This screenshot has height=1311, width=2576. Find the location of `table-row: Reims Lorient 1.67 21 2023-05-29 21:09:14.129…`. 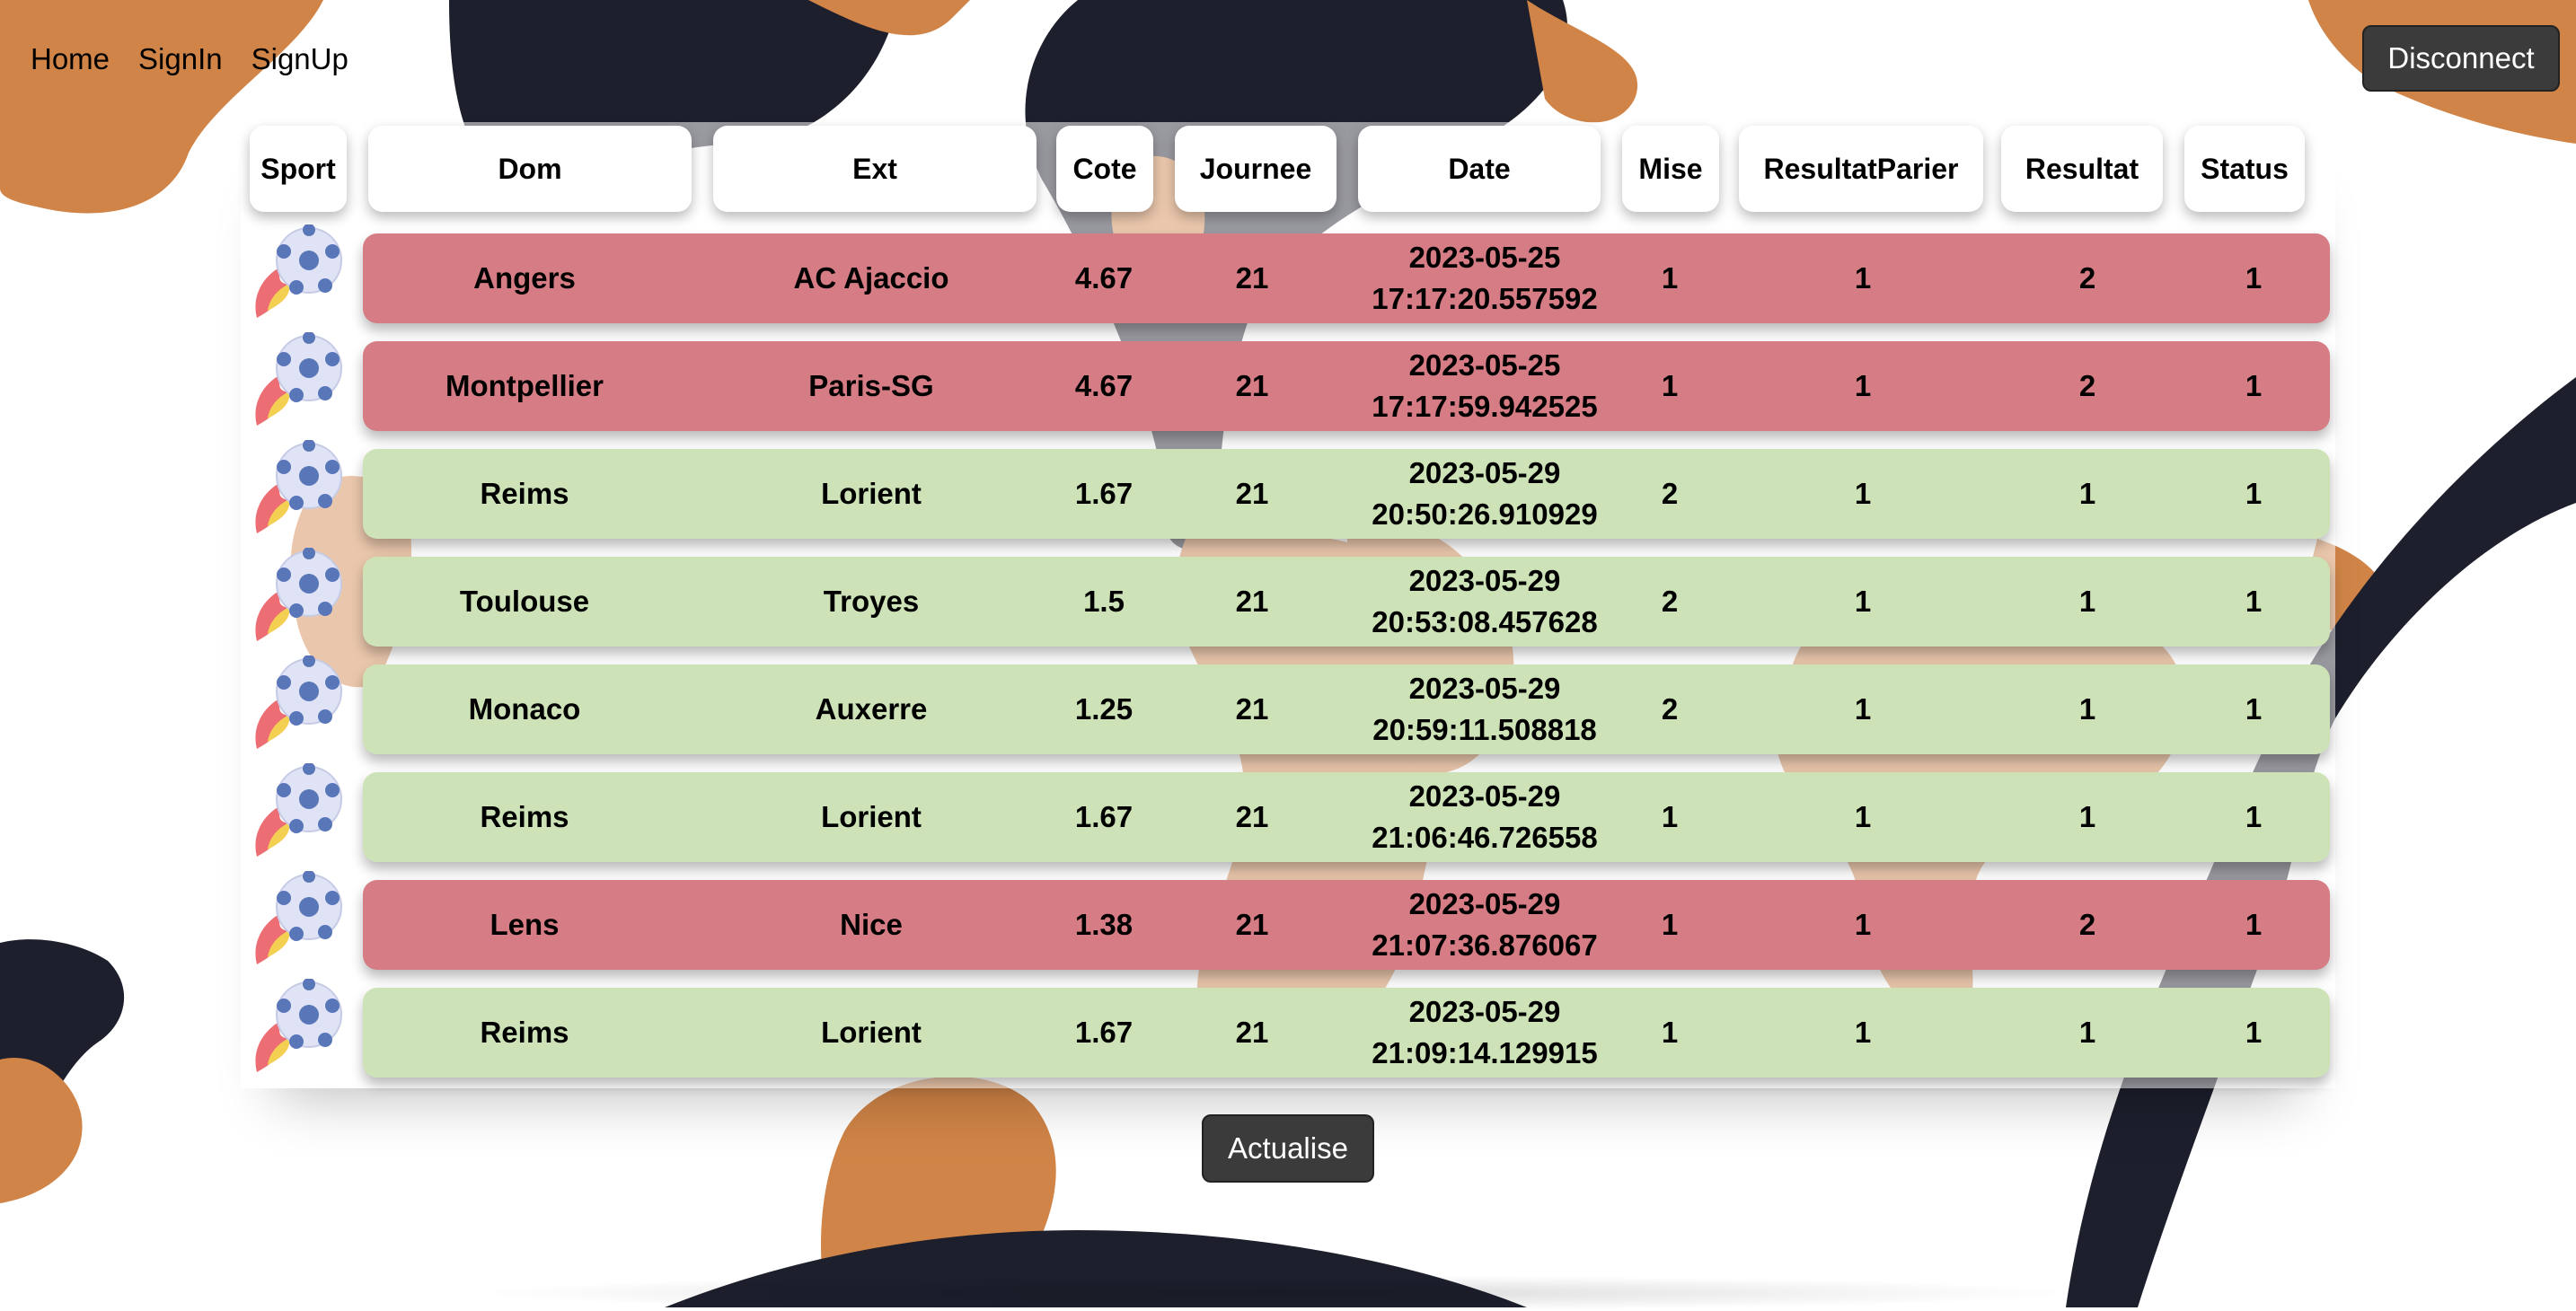

table-row: Reims Lorient 1.67 21 2023-05-29 21:09:14.129… is located at coordinates (1346, 1033).